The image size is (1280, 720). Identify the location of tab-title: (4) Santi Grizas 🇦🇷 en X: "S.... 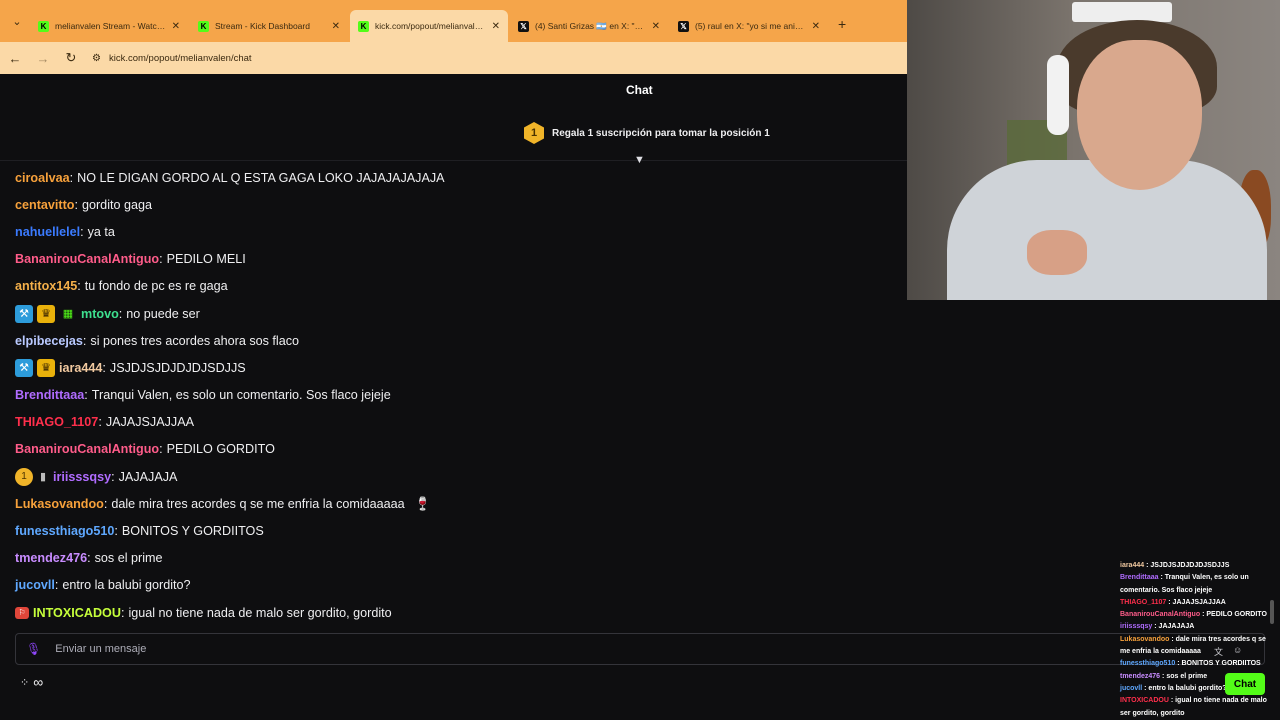
(590, 25).